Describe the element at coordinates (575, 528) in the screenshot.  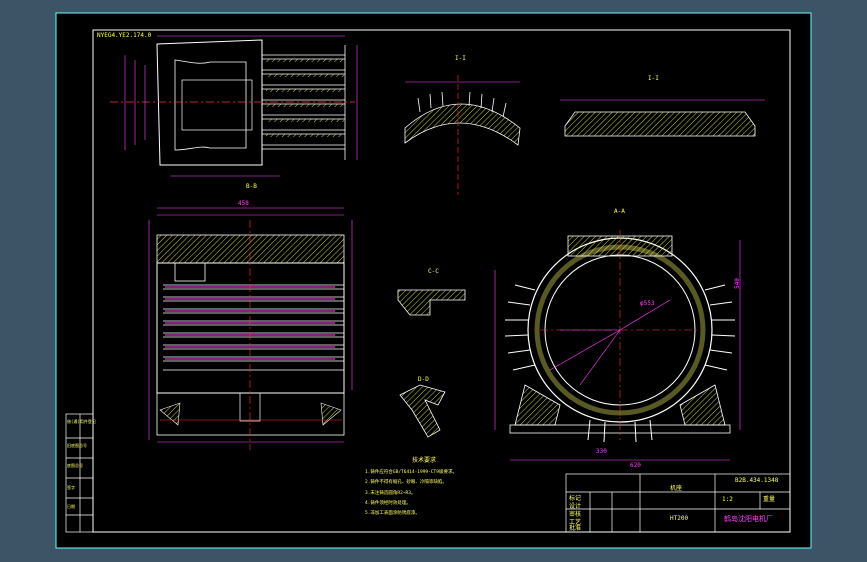
I see `tb-row-5: 批准` at that location.